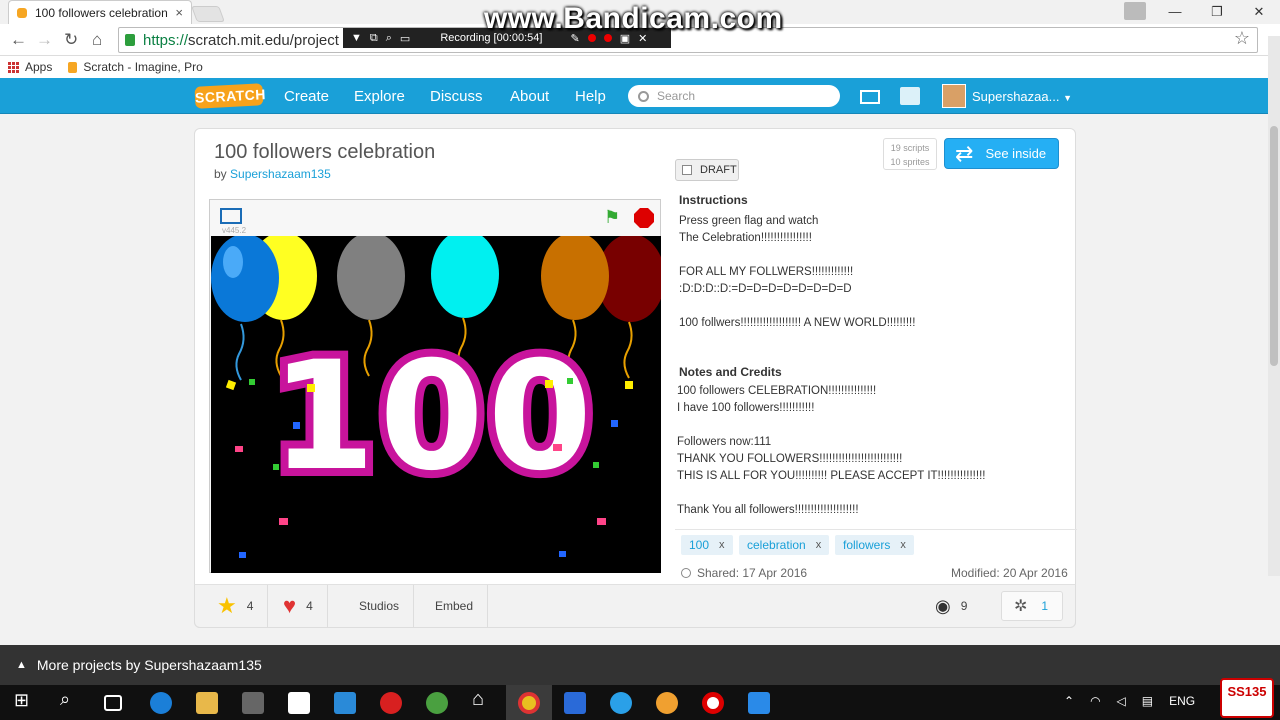 The width and height of the screenshot is (1280, 720). I want to click on volume-icon: ◁, so click(1121, 701).